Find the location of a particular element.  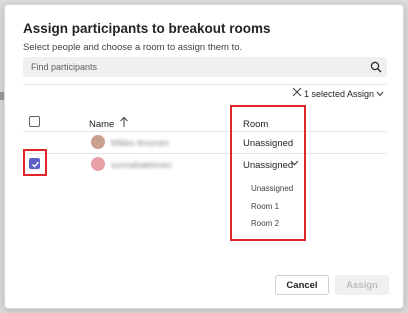

highlight-checkbox is located at coordinates (35, 162).